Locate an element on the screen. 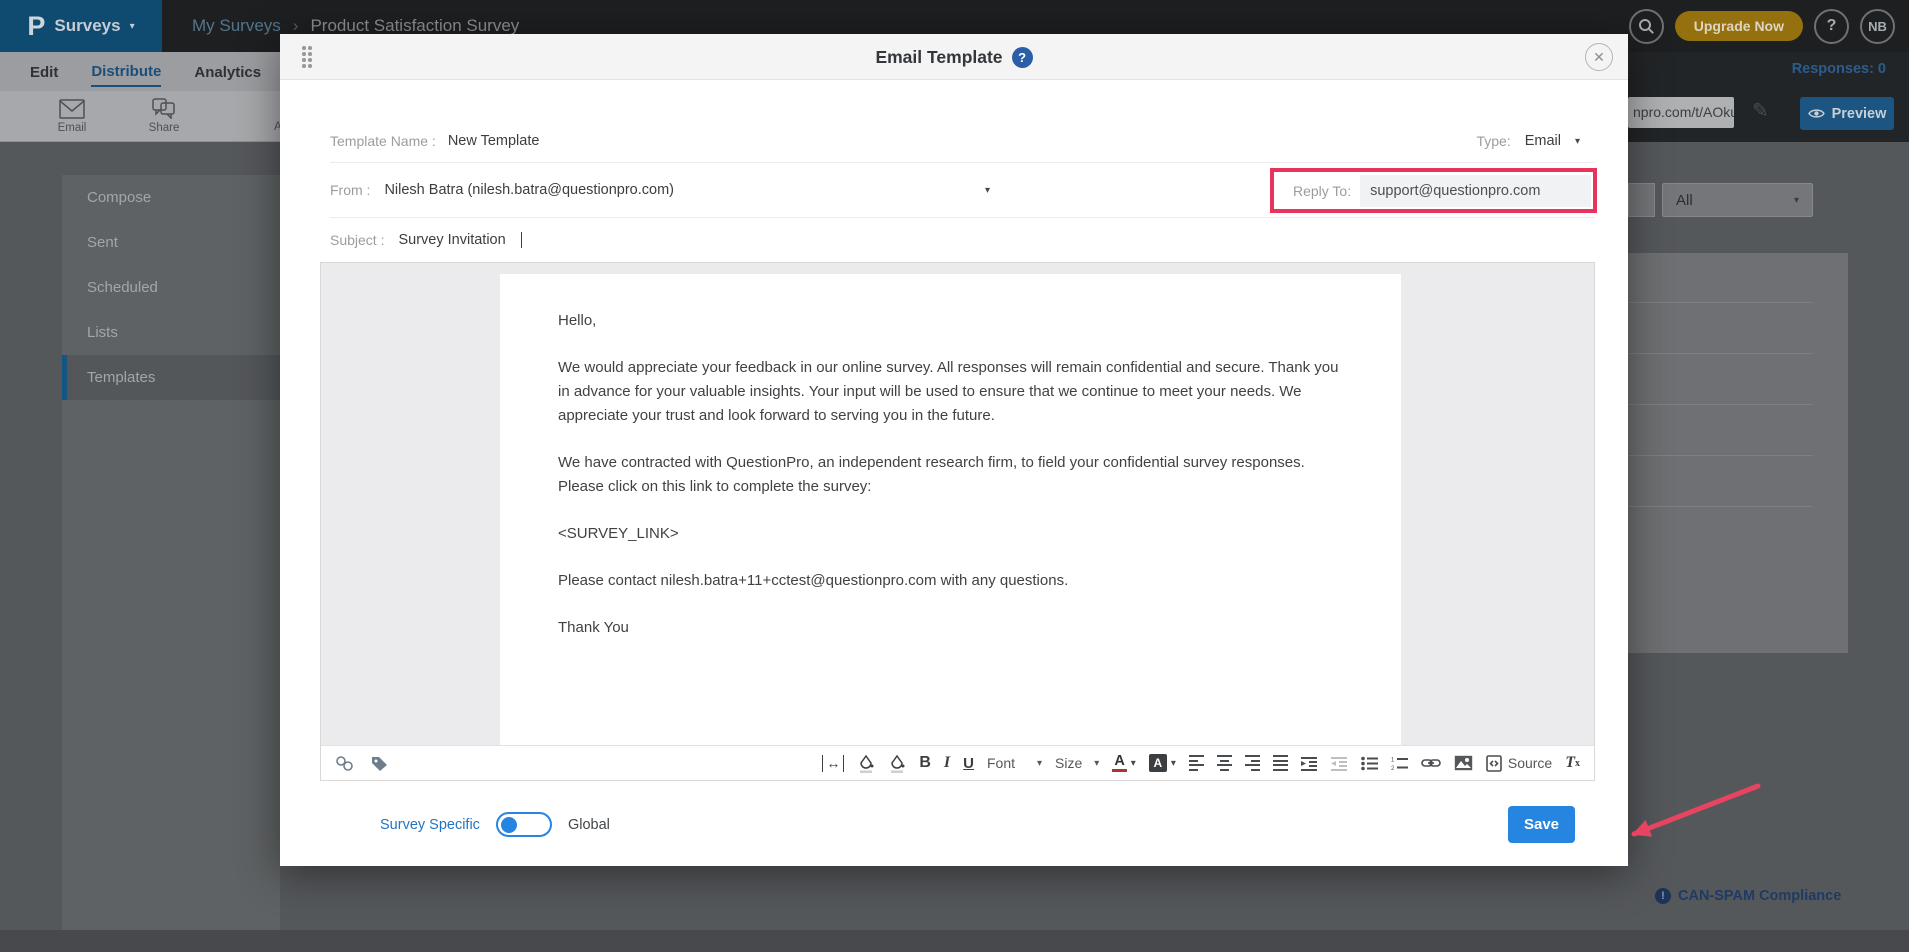 The image size is (1909, 952). templates-filter-dropdown: All ▾ is located at coordinates (1737, 200).